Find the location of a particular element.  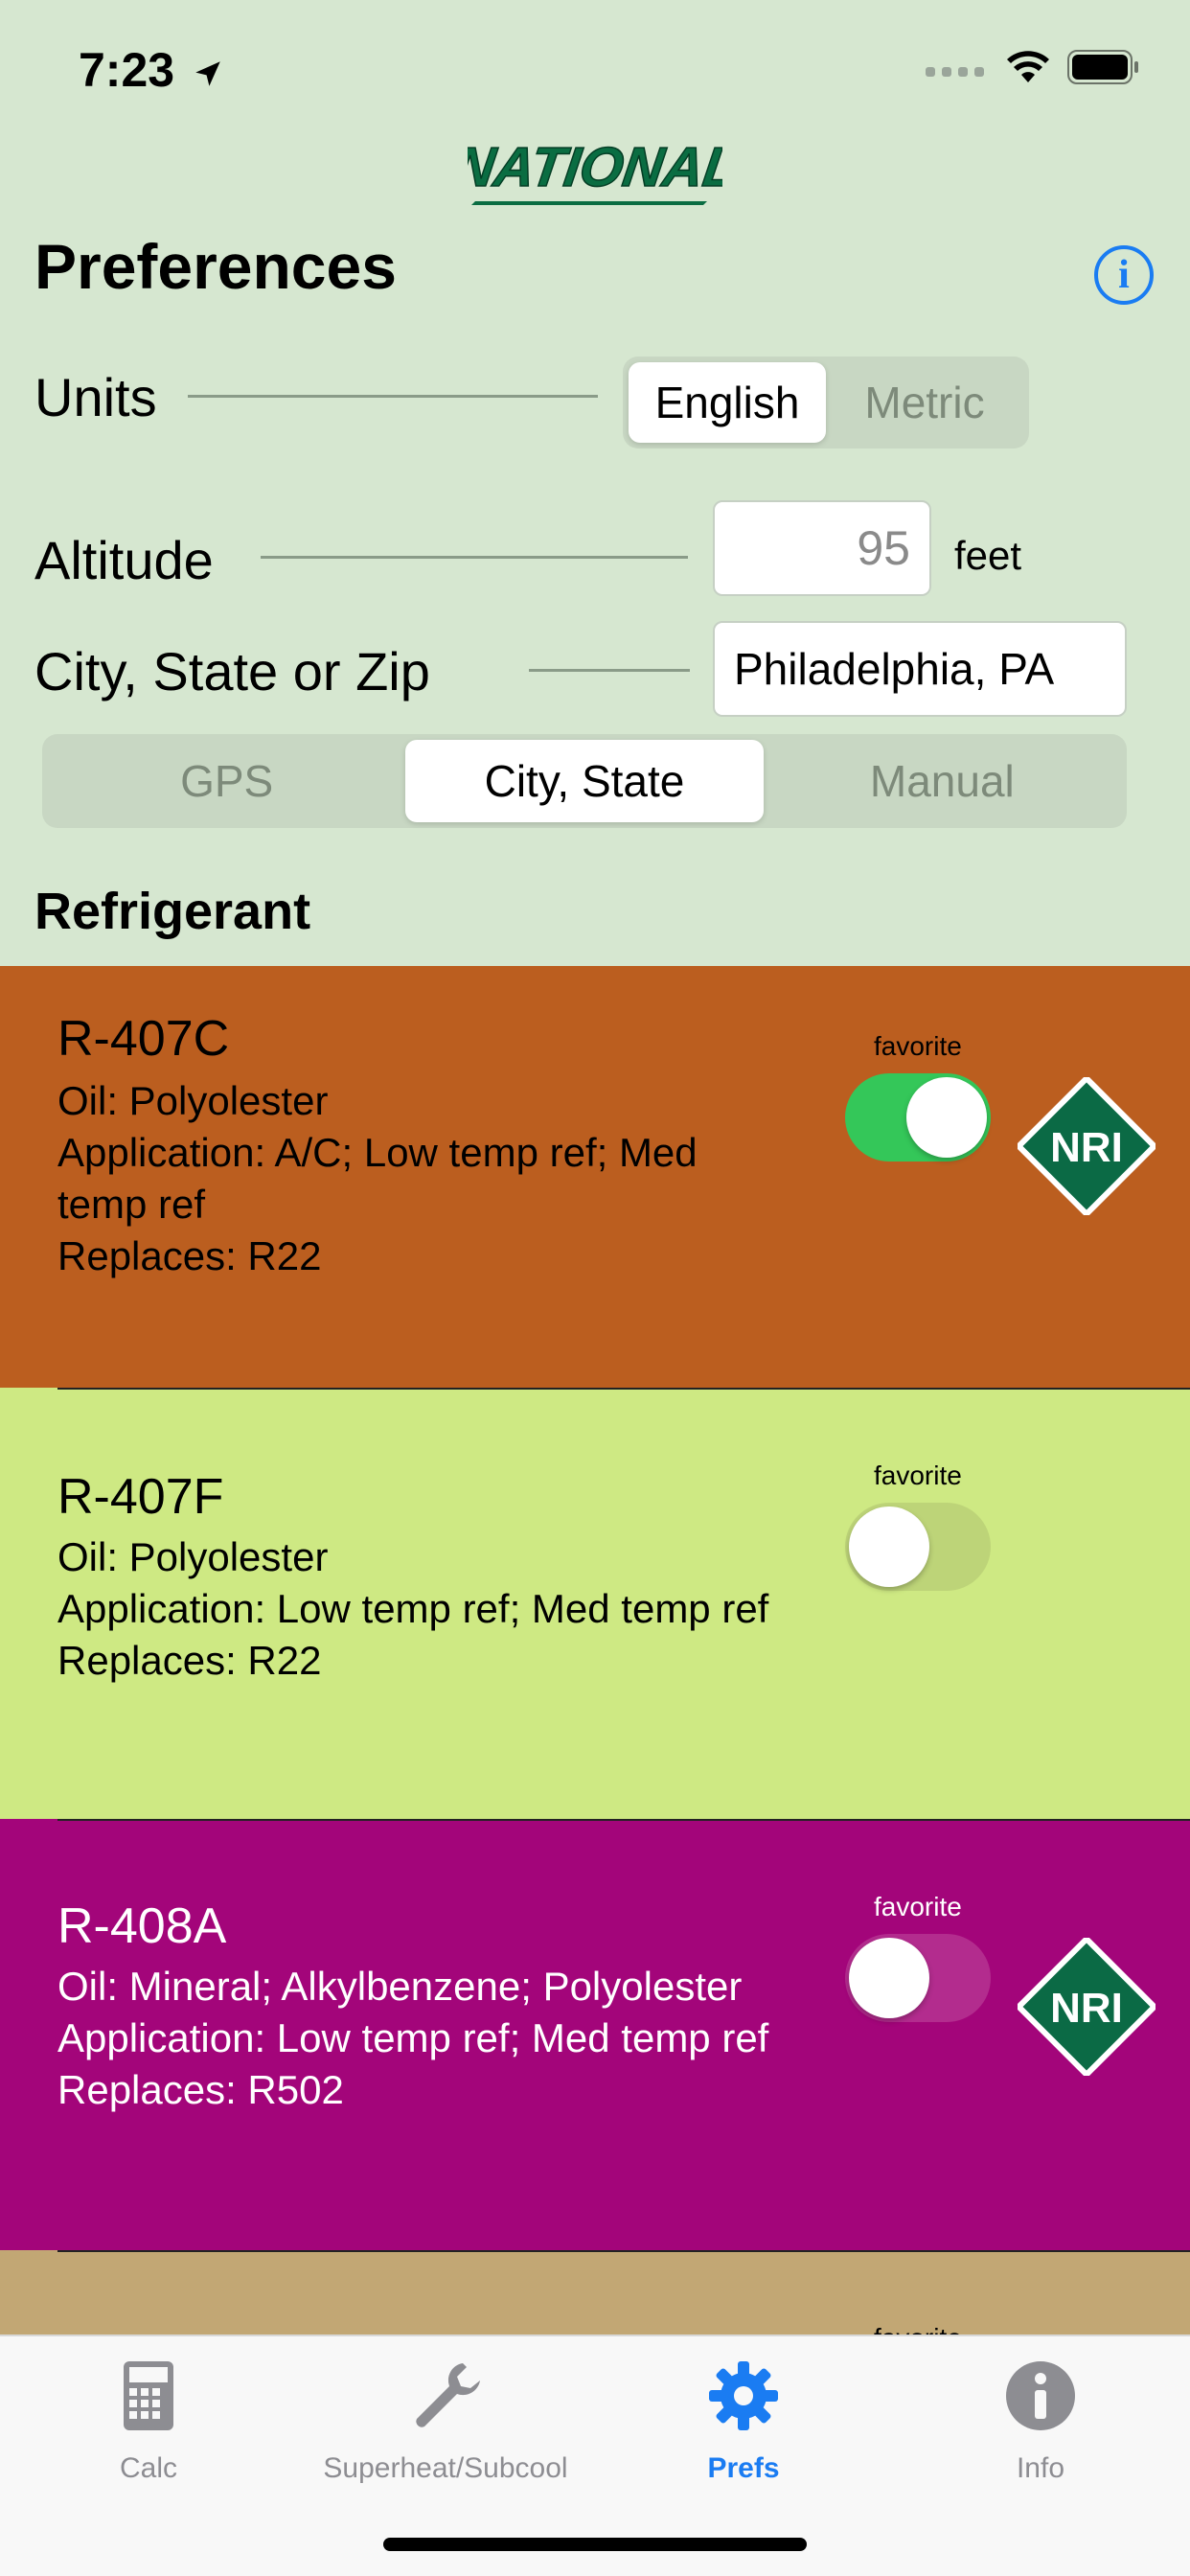

tab-label: Info is located at coordinates (1040, 2468).